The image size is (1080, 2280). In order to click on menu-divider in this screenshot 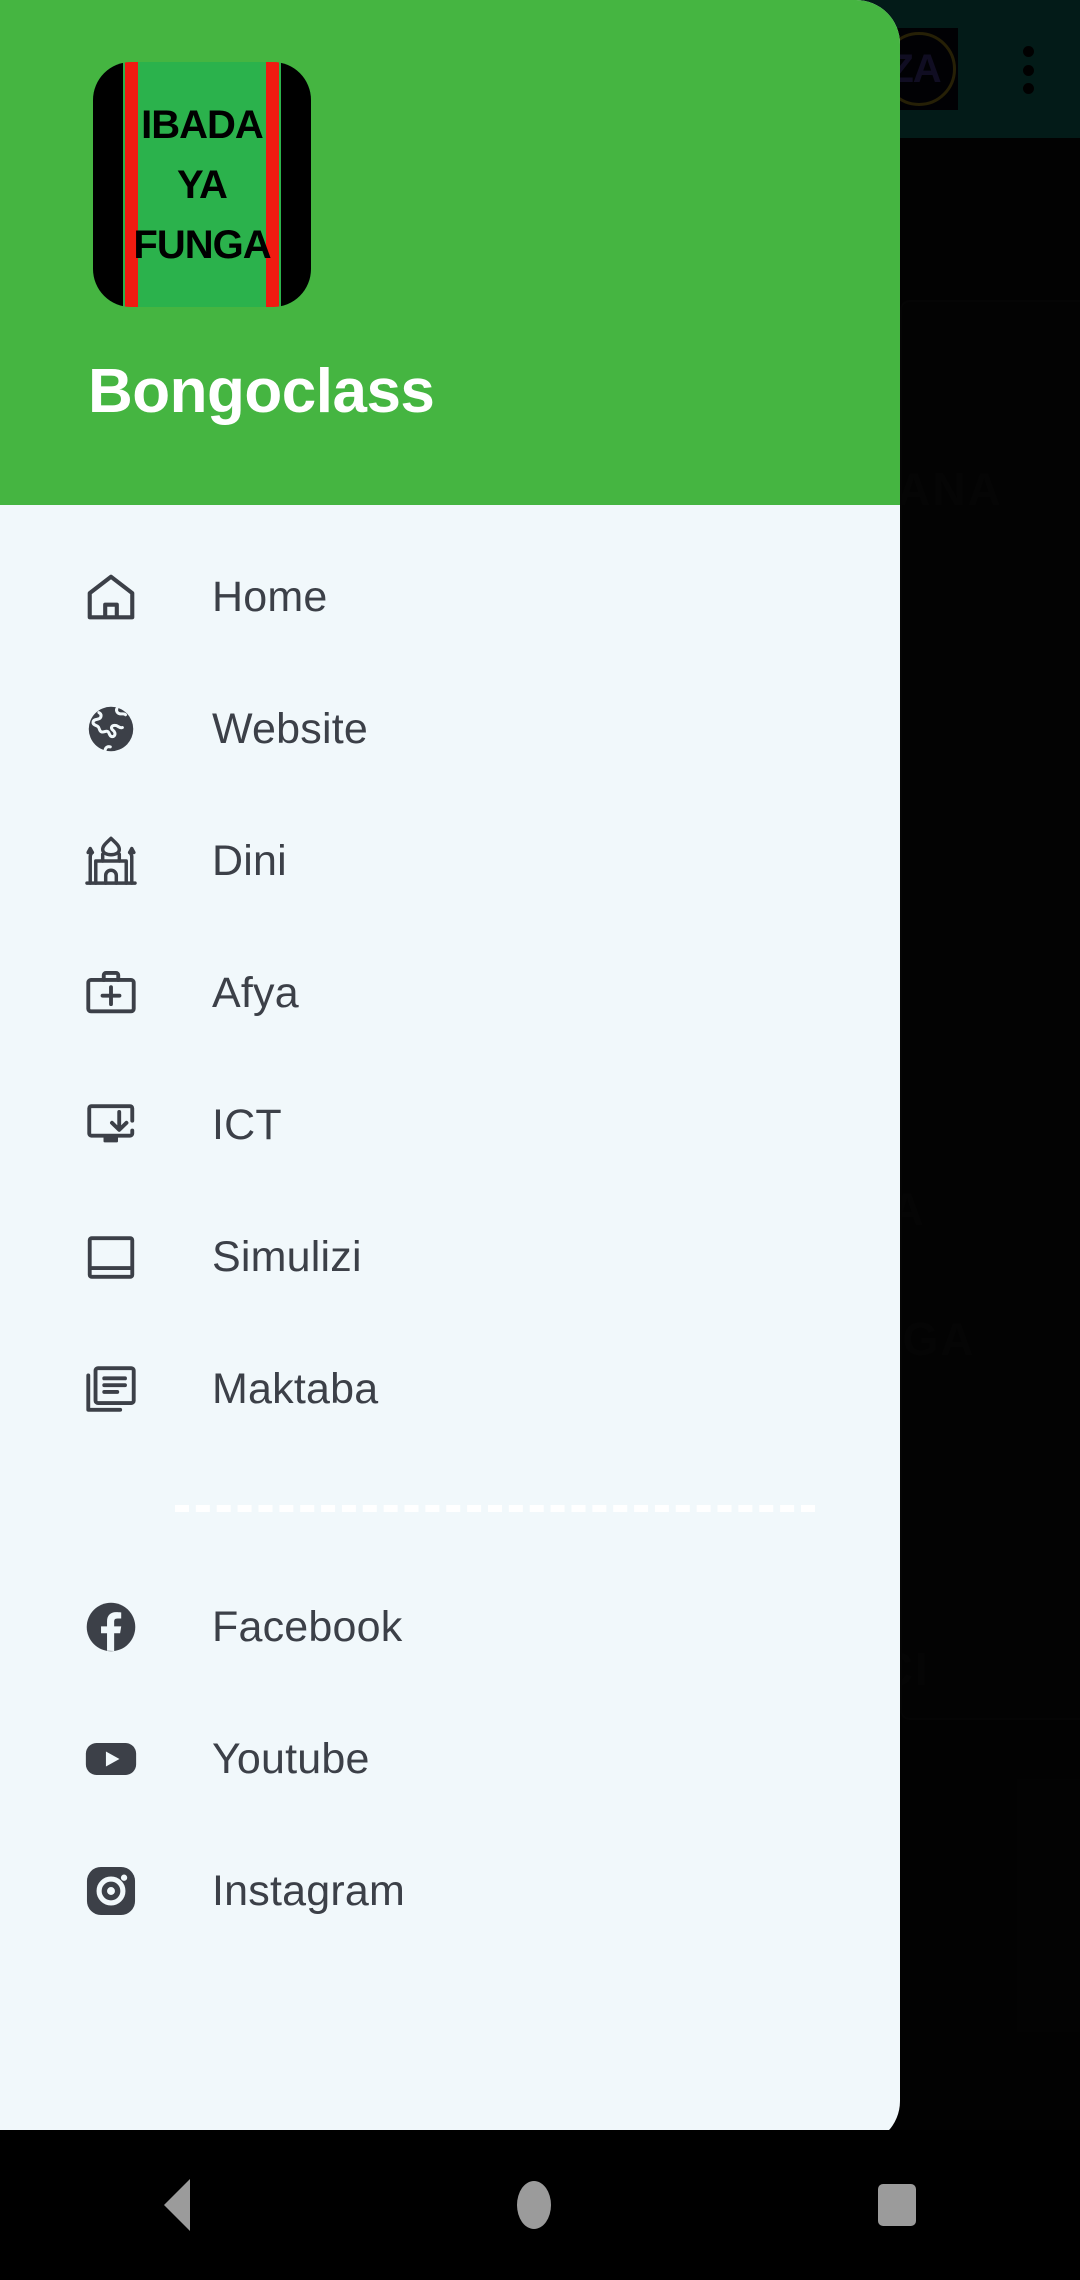, I will do `click(495, 1508)`.